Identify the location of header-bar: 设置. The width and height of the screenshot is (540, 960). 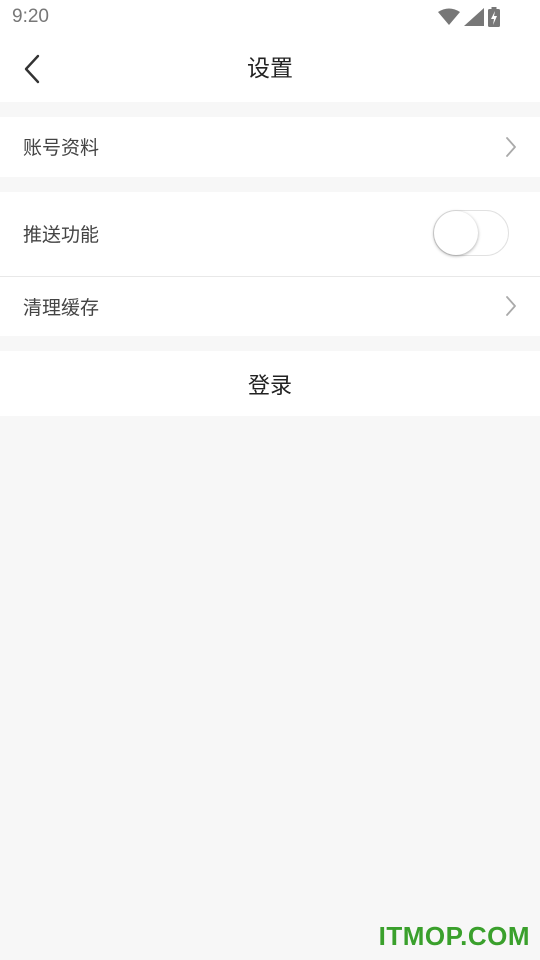
(270, 69).